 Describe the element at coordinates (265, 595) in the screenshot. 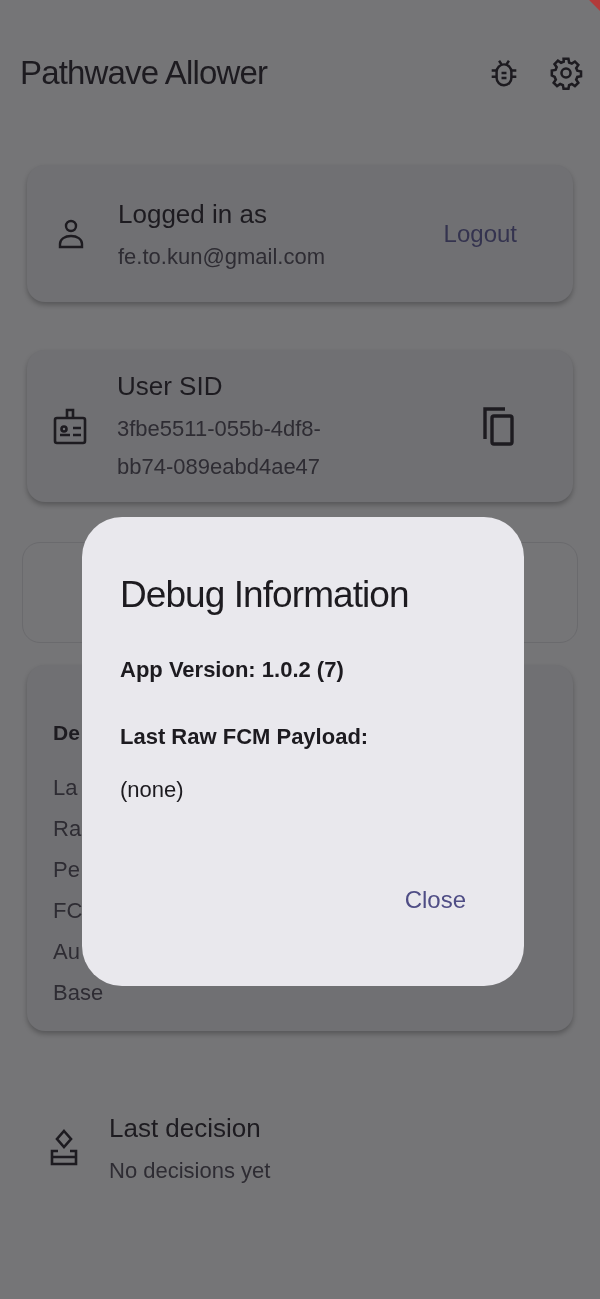

I see `dialog-title: Debug Information` at that location.